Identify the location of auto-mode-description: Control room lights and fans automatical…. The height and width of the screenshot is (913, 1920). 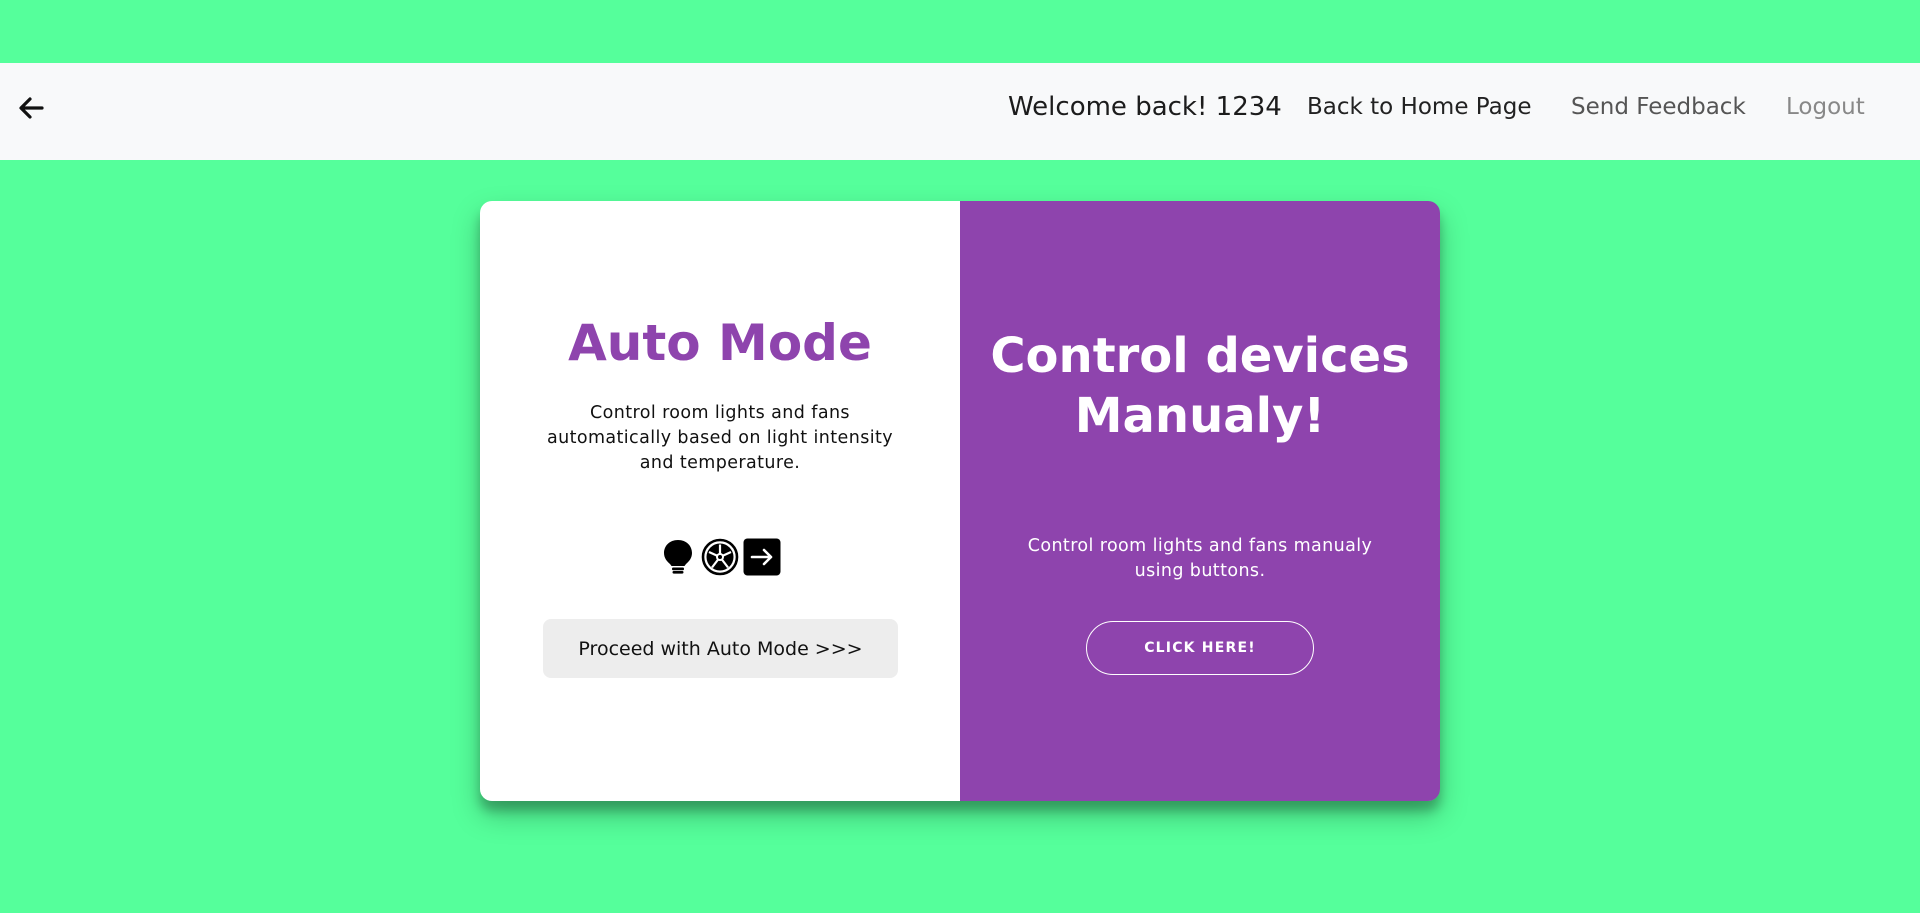
(720, 438).